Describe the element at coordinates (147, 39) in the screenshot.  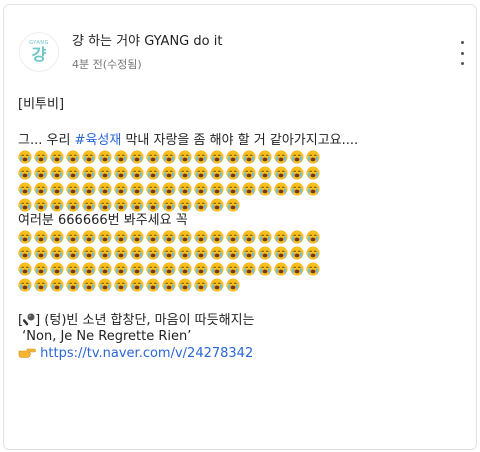
I see `channel-name: 걍 하는 거야 GYANG do it` at that location.